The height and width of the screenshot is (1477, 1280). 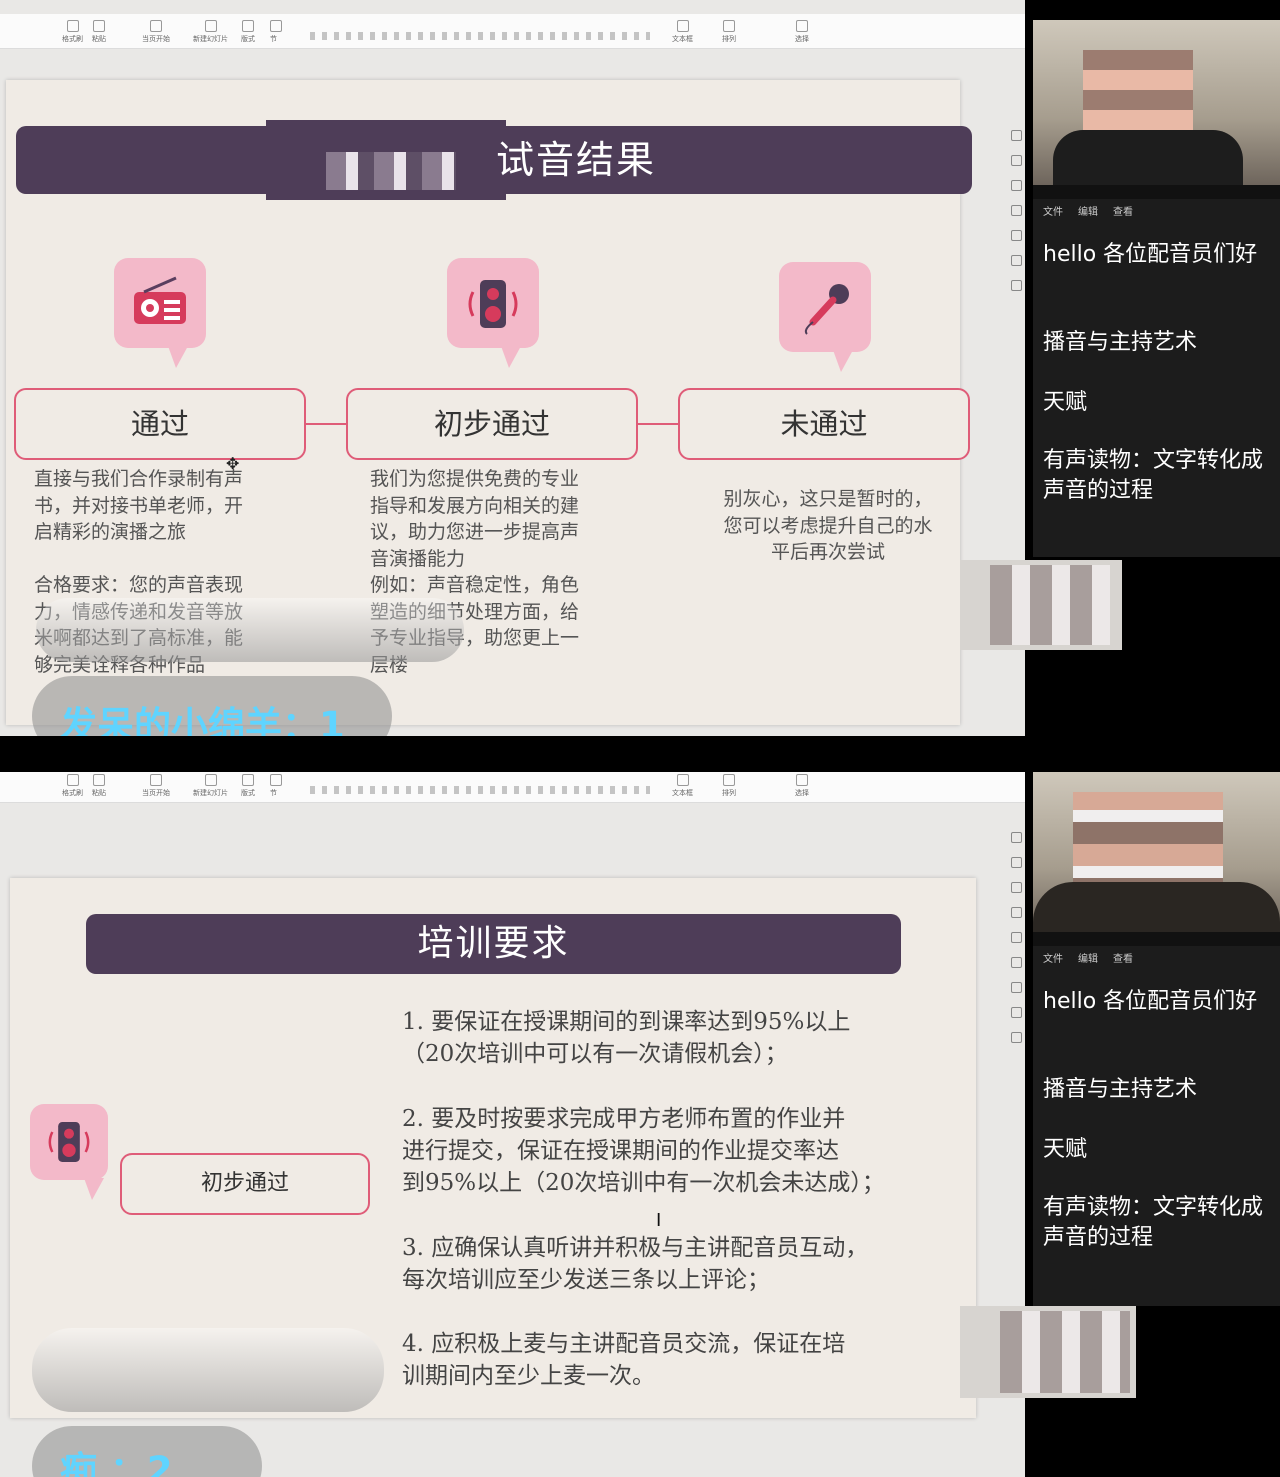 I want to click on badge-label: 初步通过, so click(x=244, y=1183).